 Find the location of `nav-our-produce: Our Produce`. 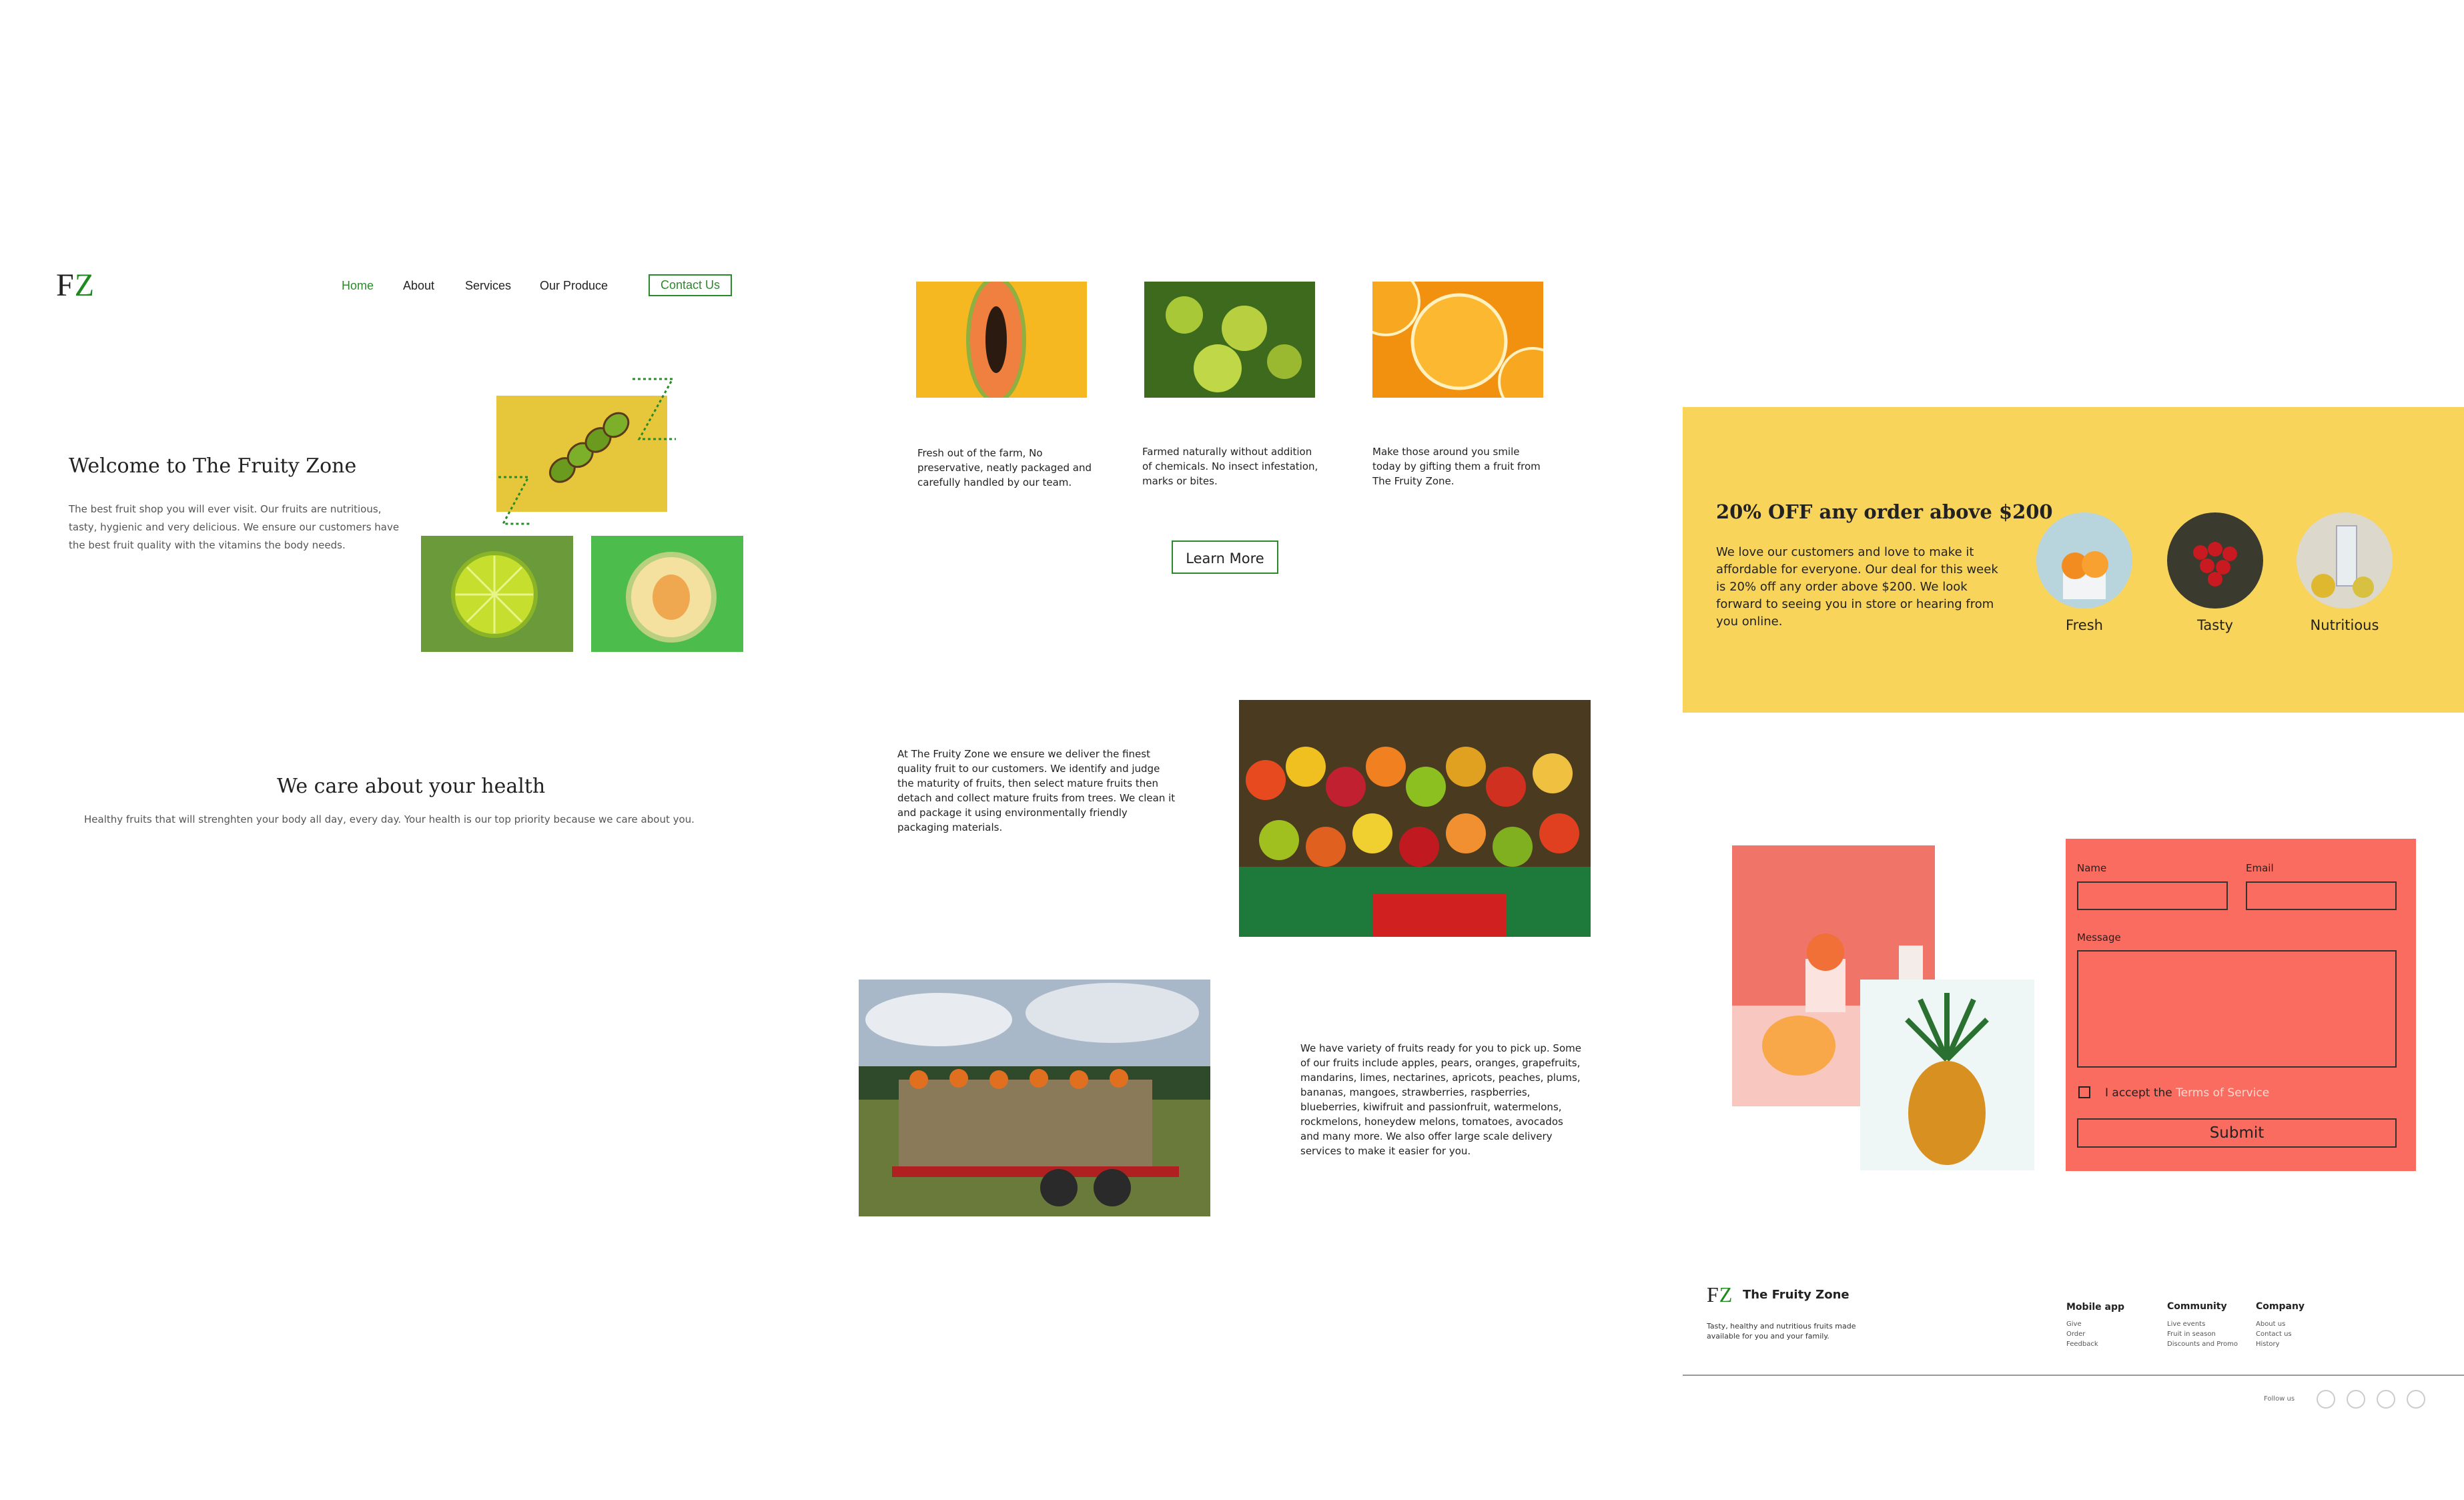

nav-our-produce: Our Produce is located at coordinates (574, 286).